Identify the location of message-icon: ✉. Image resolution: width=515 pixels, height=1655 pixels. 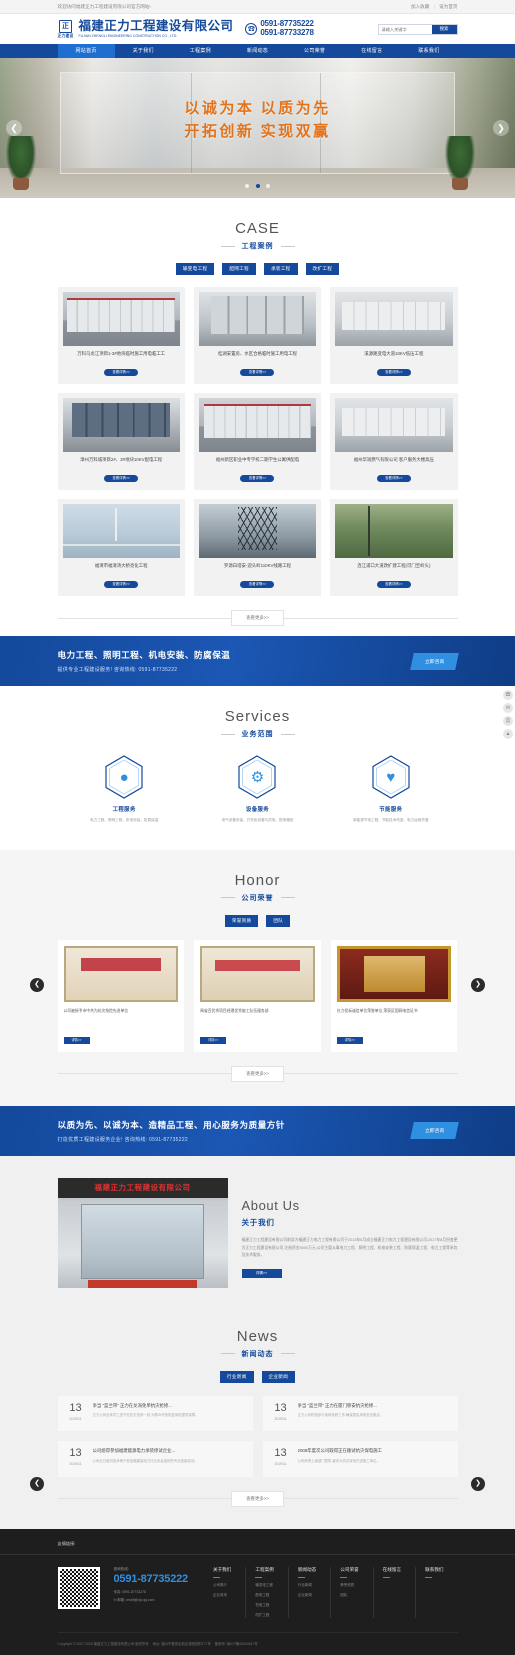
(508, 708).